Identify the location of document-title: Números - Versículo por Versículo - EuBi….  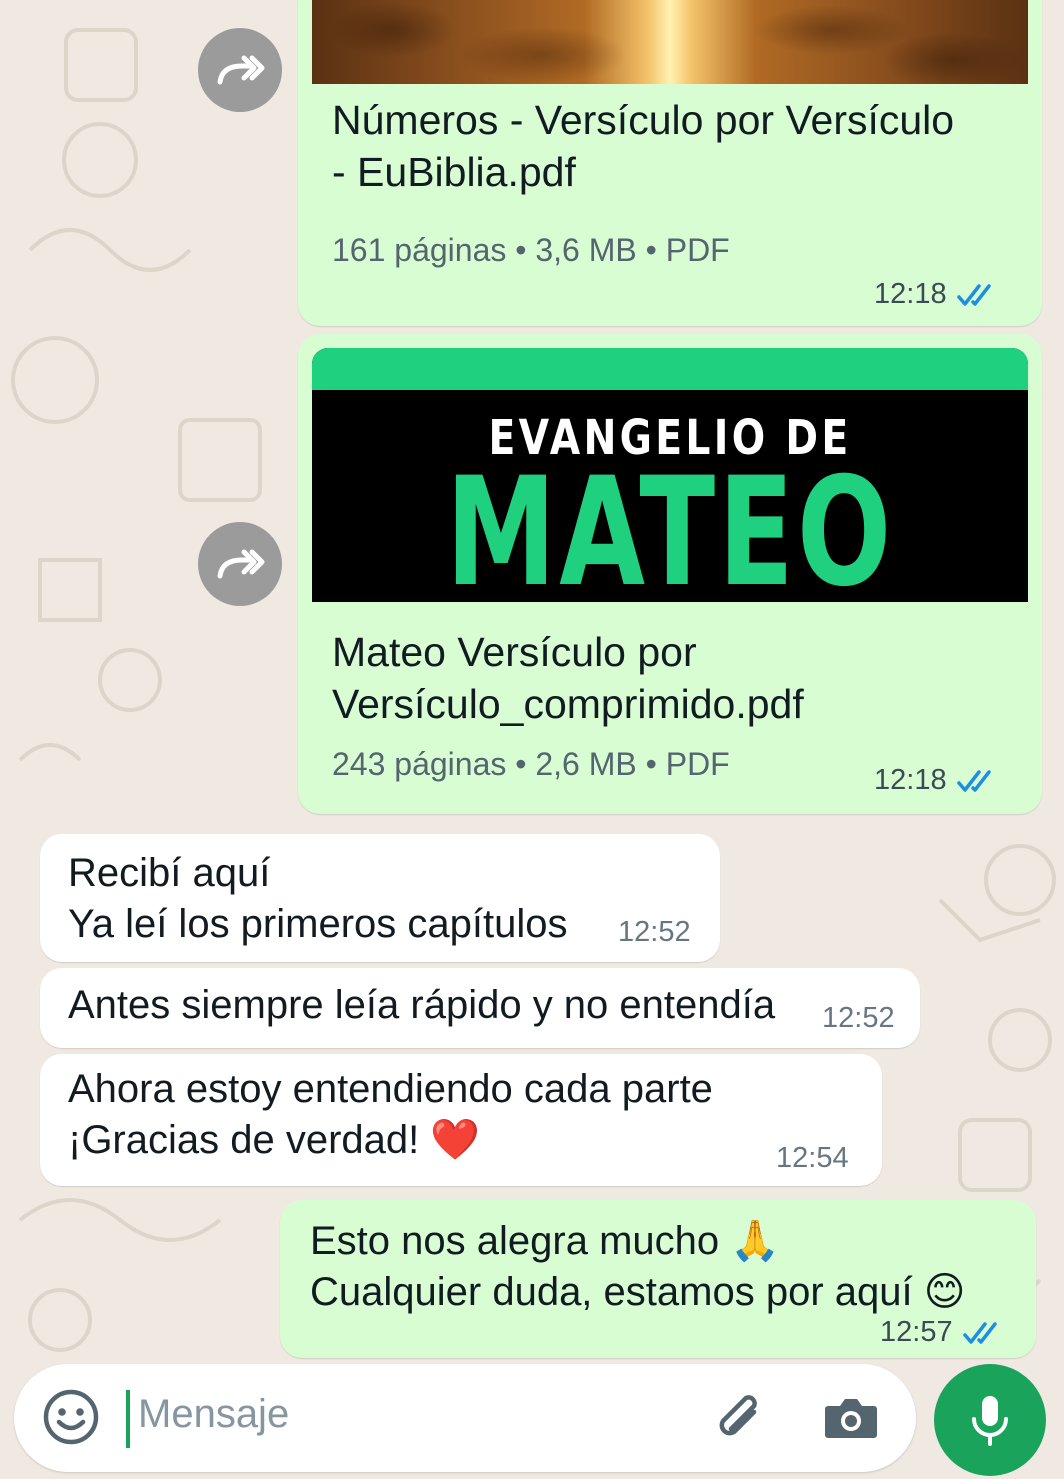
(643, 146).